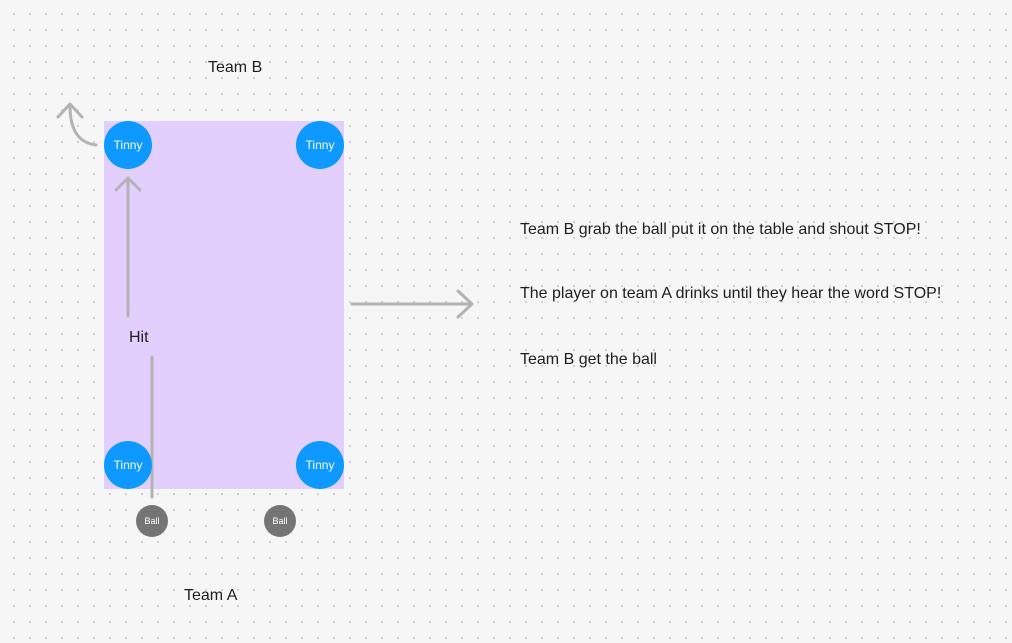 The width and height of the screenshot is (1012, 643). I want to click on team-a-label: Team A, so click(211, 595).